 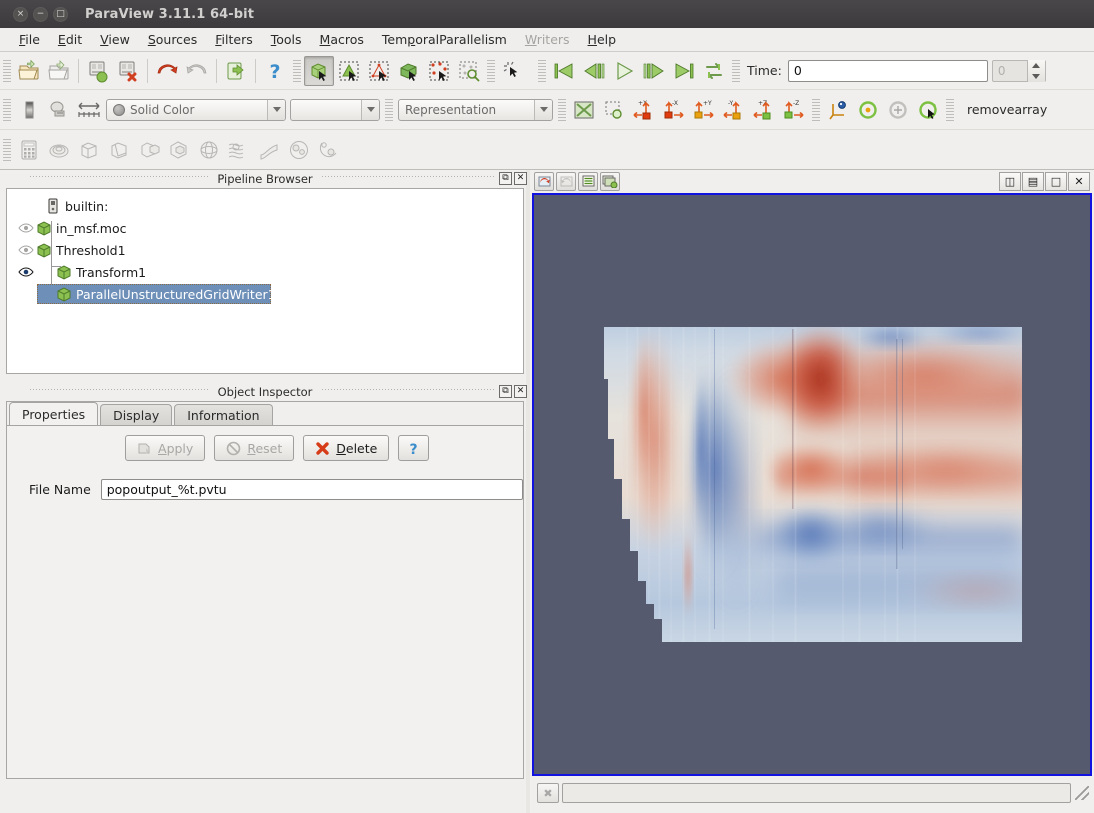 I want to click on menu-tools: Tools, so click(x=286, y=39).